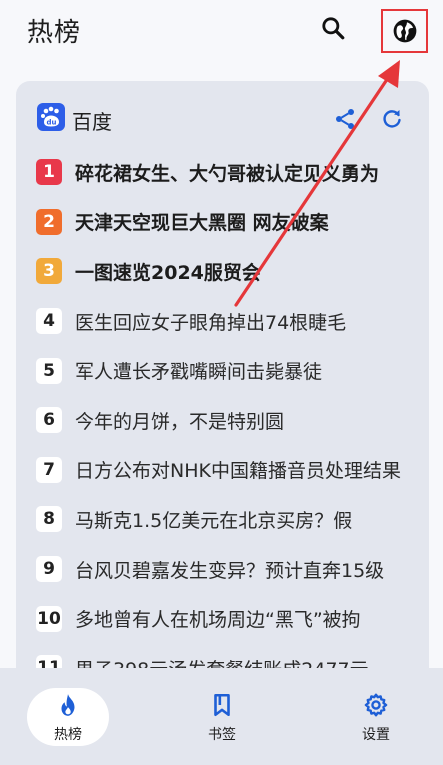 This screenshot has height=765, width=443. Describe the element at coordinates (49, 271) in the screenshot. I see `rank-badge: 3` at that location.